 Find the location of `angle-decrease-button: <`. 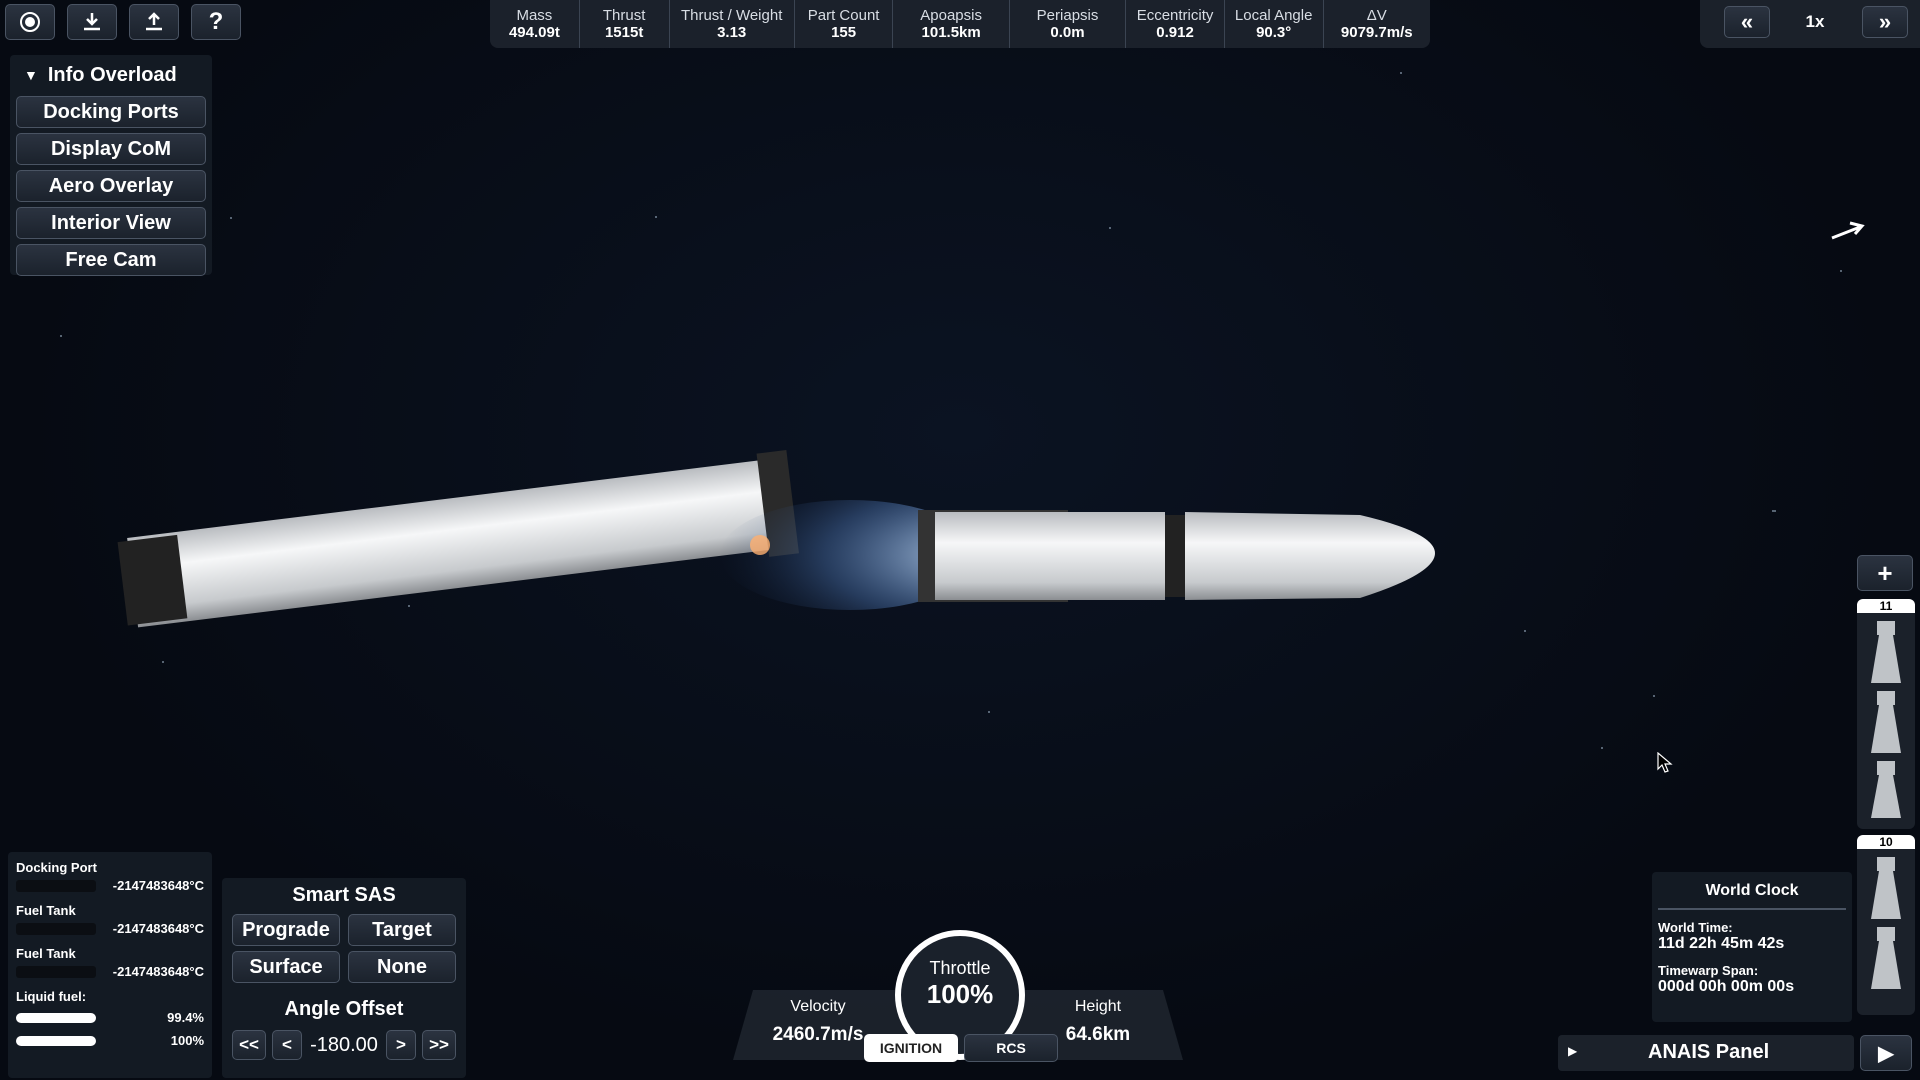

angle-decrease-button: < is located at coordinates (287, 1045).